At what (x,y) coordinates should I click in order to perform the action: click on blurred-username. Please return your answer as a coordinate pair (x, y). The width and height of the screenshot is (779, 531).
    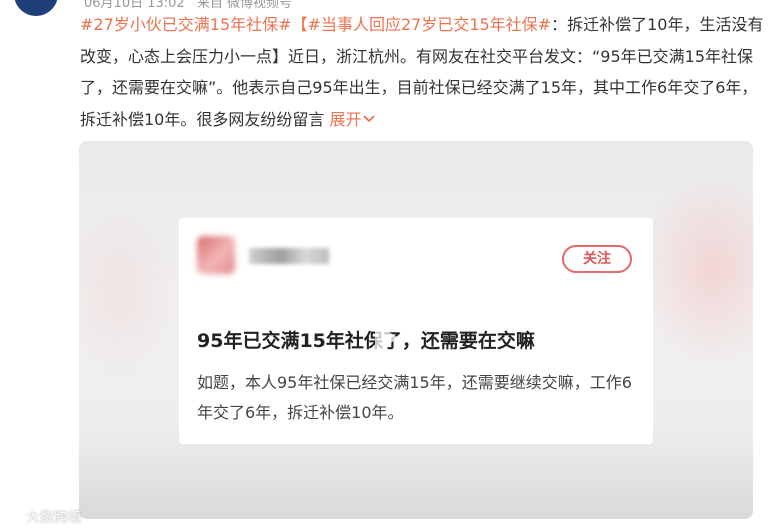
    Looking at the image, I should click on (289, 256).